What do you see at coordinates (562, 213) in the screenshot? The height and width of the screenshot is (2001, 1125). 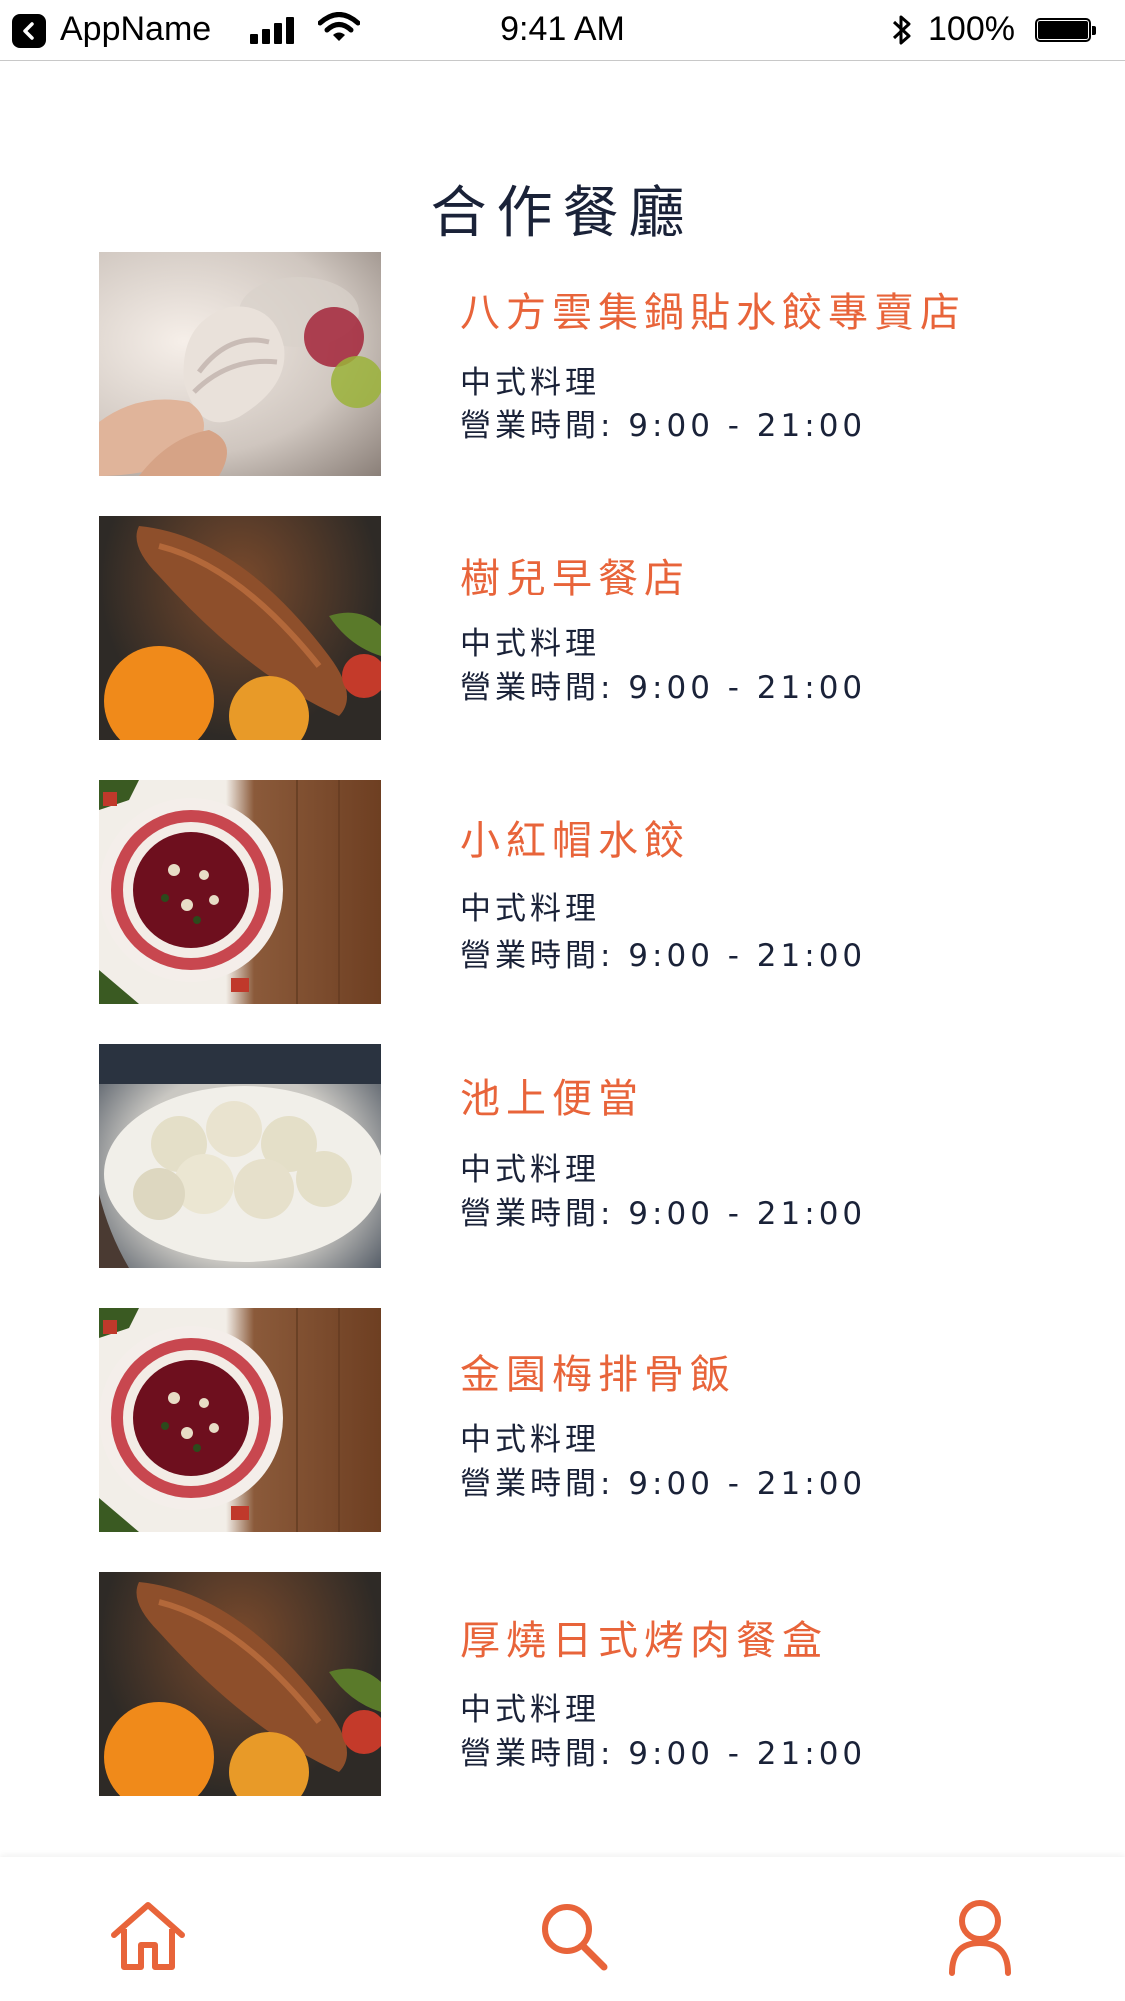 I see `page-title: 合作餐廳` at bounding box center [562, 213].